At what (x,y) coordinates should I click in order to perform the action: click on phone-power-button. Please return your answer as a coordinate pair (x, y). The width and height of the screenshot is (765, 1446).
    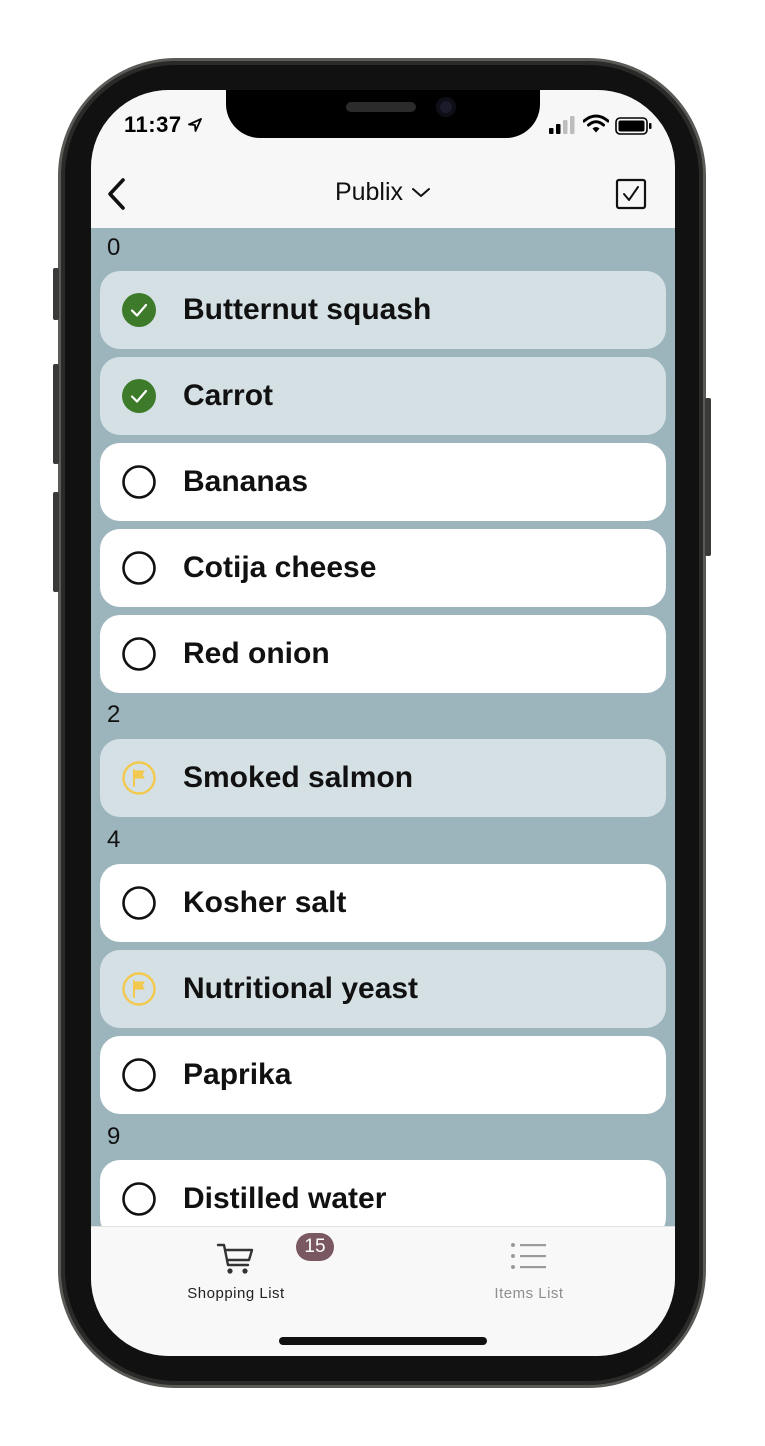
    Looking at the image, I should click on (708, 477).